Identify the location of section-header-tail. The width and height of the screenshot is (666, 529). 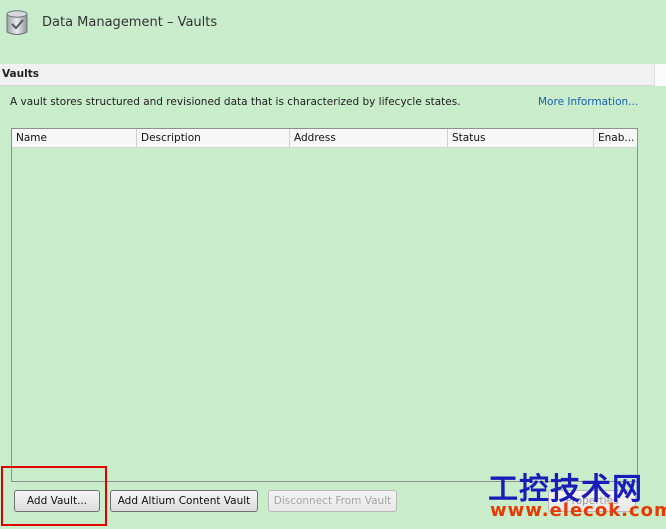
(660, 75).